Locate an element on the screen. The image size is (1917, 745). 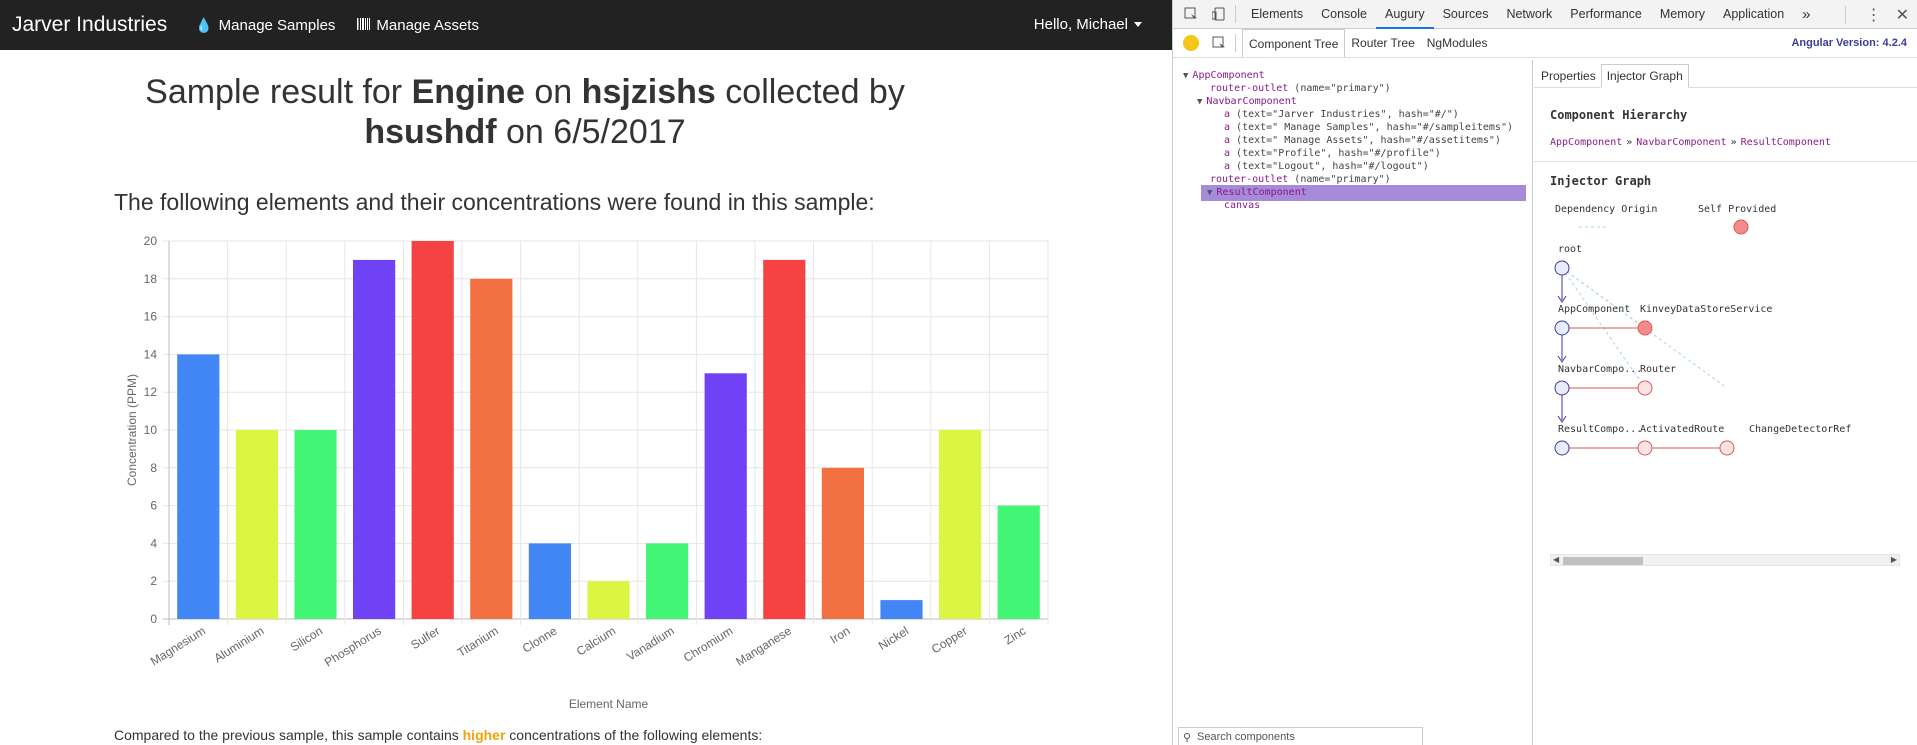
devtools-controls: ⋮ ✕ is located at coordinates (1874, 14).